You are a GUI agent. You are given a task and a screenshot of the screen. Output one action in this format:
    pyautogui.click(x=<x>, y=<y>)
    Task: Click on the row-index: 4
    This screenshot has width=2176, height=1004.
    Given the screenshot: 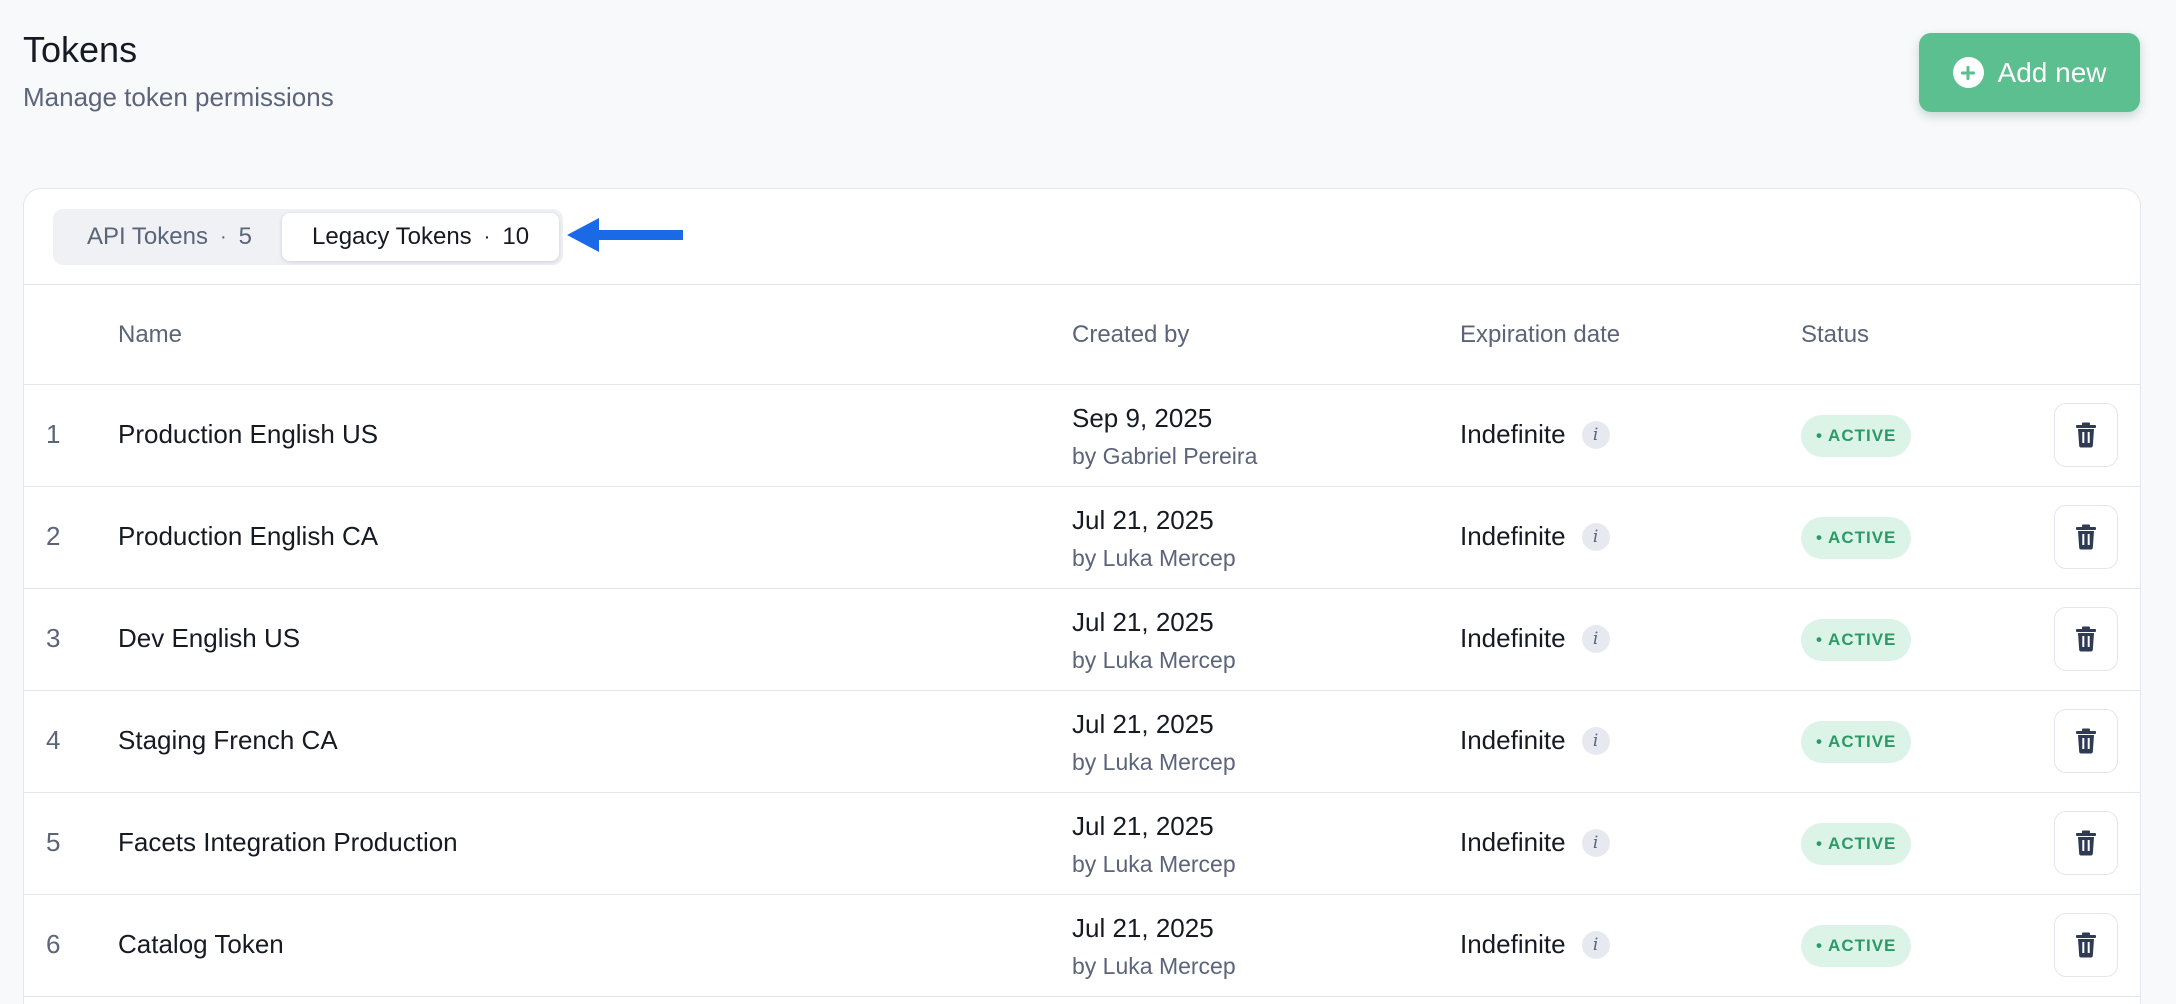 What is the action you would take?
    pyautogui.click(x=53, y=740)
    